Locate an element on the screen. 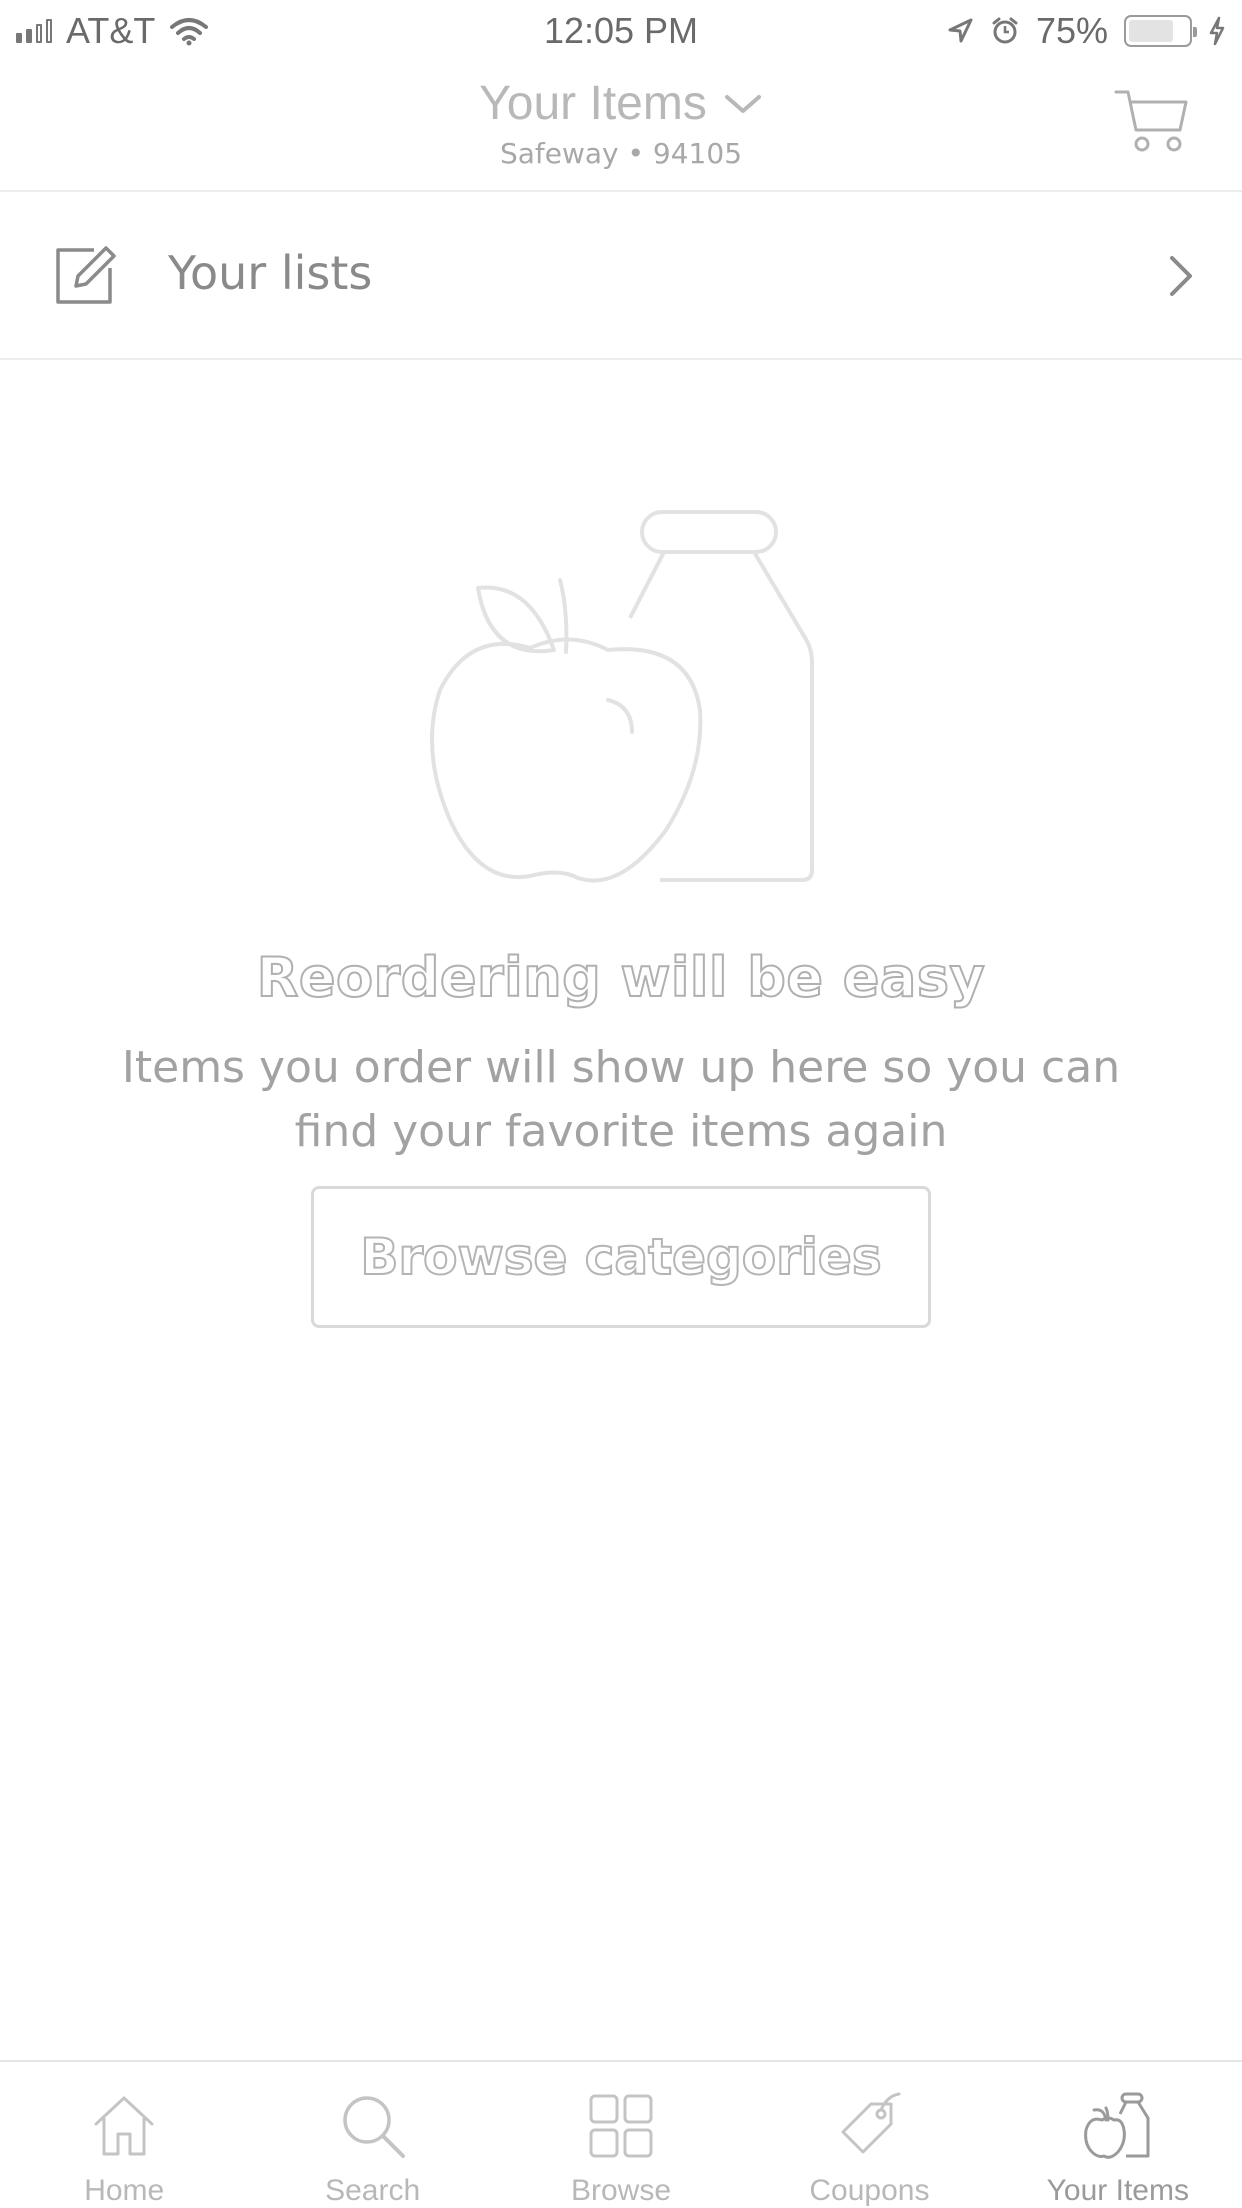  tab-label-home: Home is located at coordinates (124, 2190).